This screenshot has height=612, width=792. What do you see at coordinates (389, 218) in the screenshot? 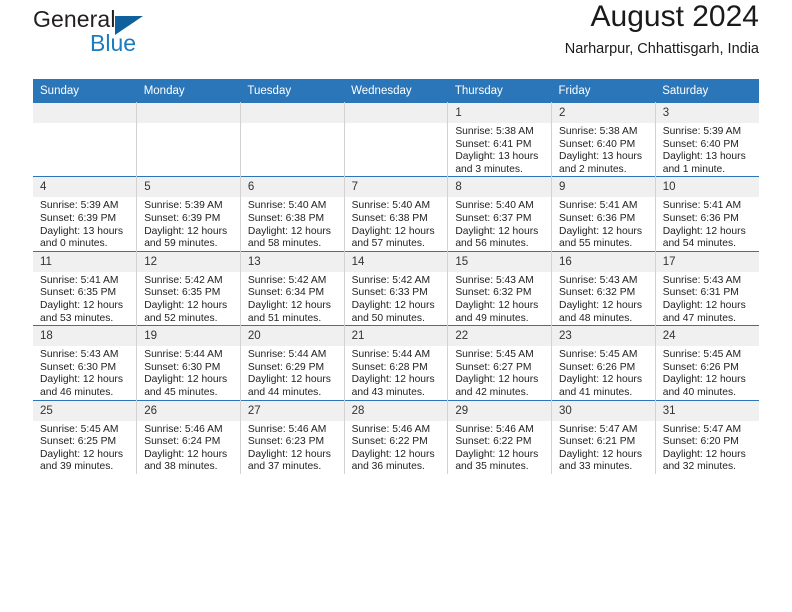
I see `sunset-text: Sunset: 6:38 PM` at bounding box center [389, 218].